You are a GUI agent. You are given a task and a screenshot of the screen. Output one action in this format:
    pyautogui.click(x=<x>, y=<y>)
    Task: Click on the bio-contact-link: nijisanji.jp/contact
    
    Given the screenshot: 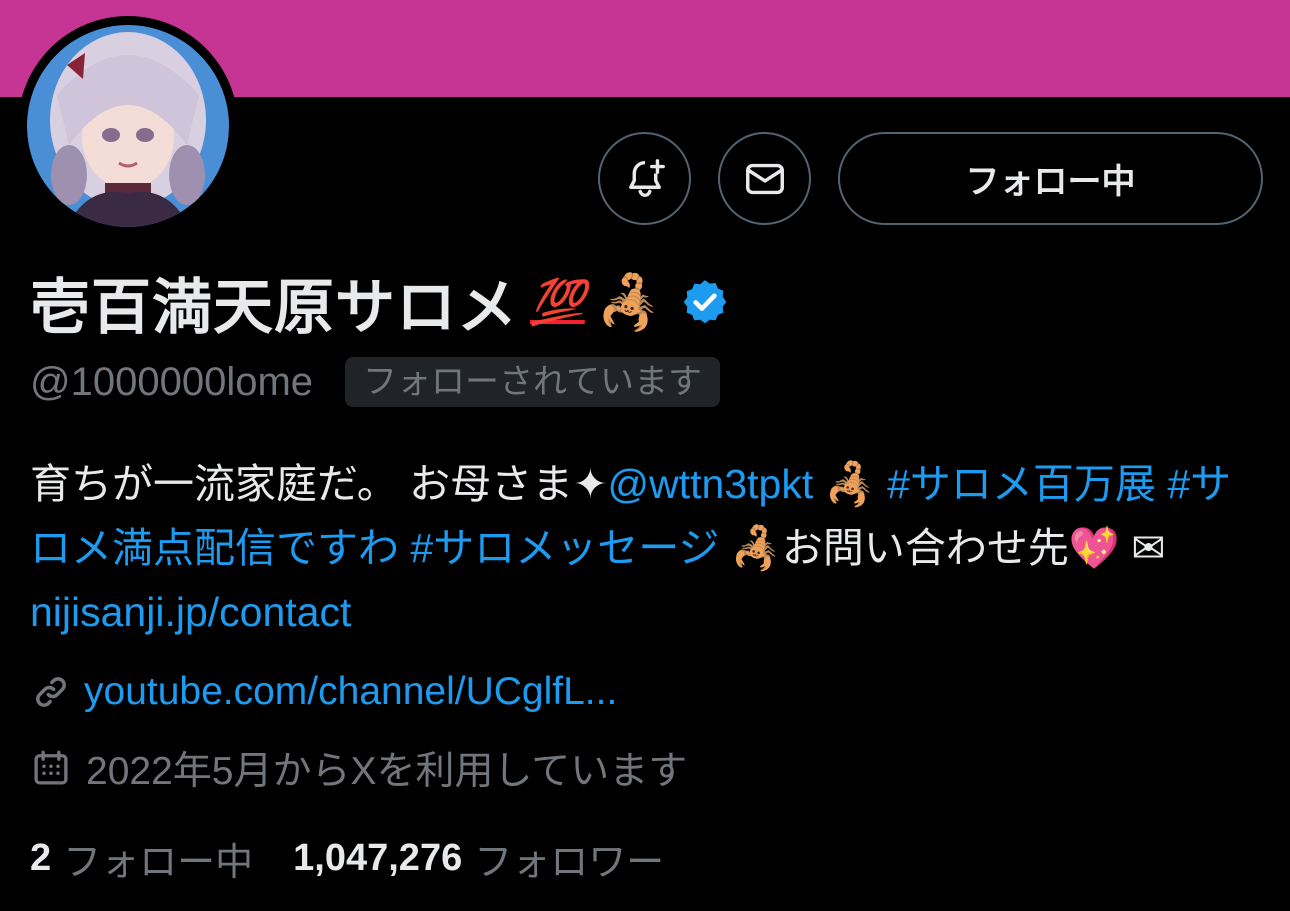 What is the action you would take?
    pyautogui.click(x=190, y=612)
    